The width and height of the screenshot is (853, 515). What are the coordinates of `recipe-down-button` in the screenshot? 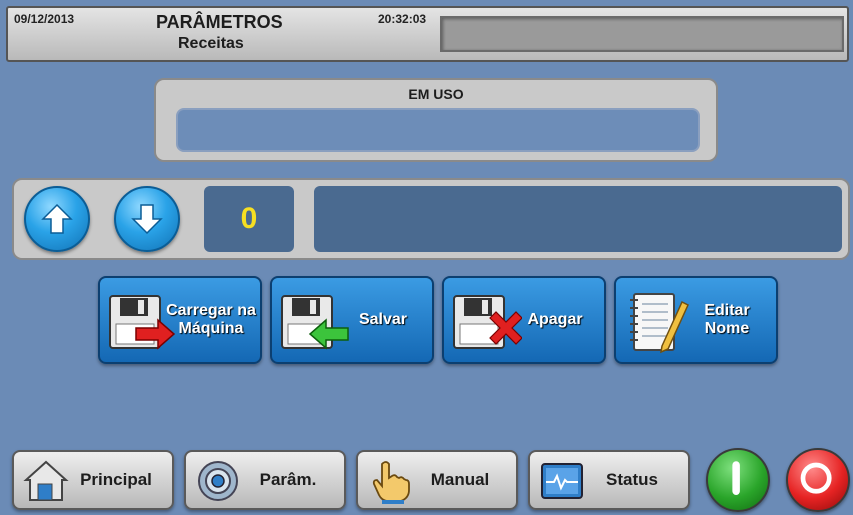 It's located at (147, 219).